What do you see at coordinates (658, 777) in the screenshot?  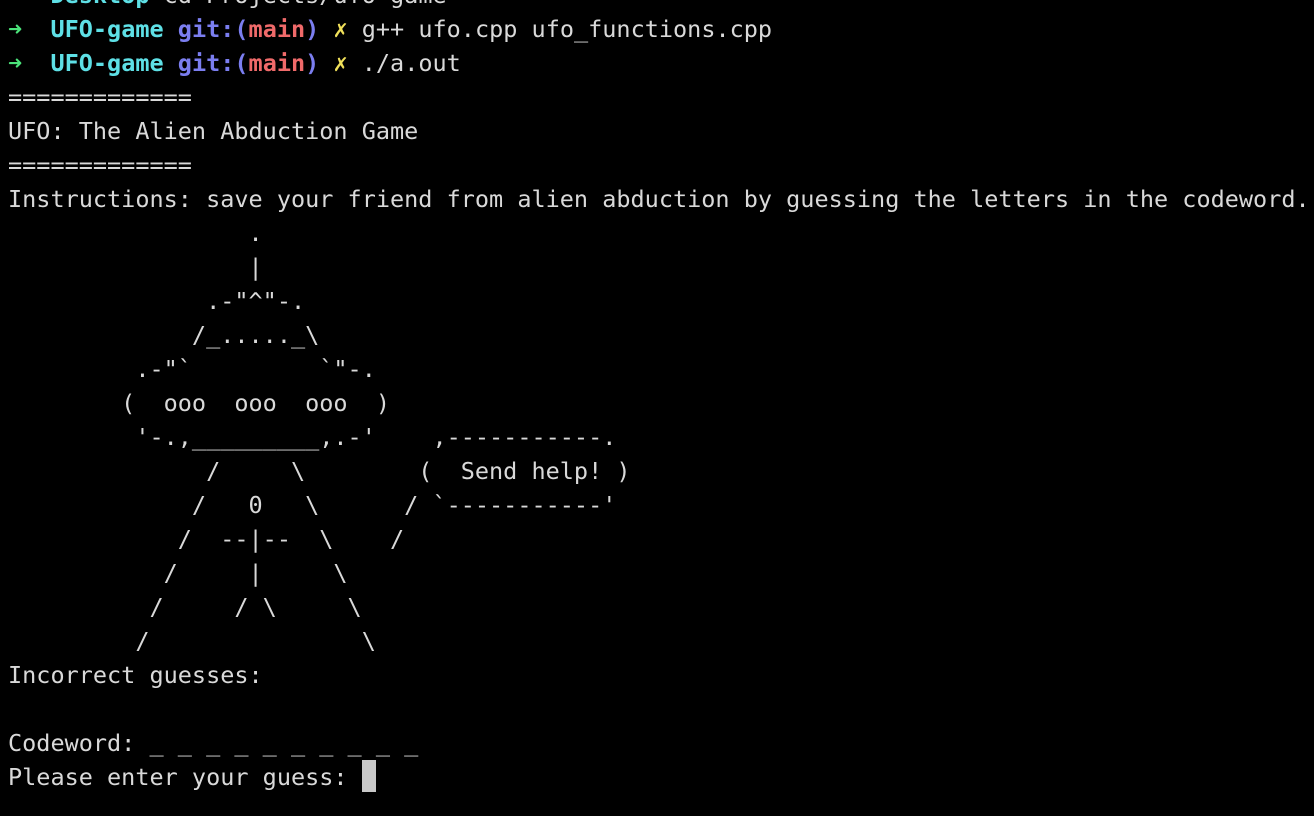 I see `guess-input-line: Please enter your guess:` at bounding box center [658, 777].